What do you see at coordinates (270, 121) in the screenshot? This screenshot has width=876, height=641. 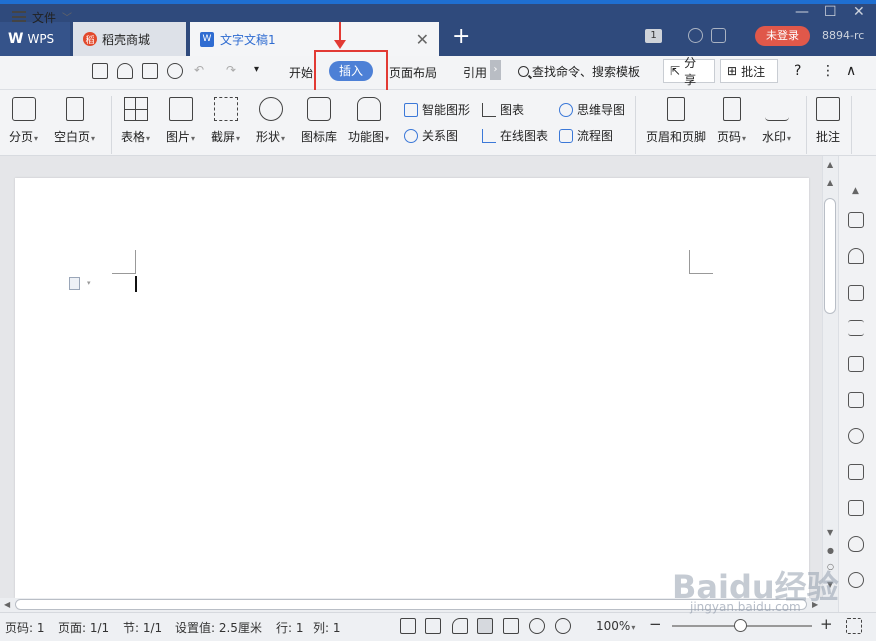 I see `shape-button: 形状▾` at bounding box center [270, 121].